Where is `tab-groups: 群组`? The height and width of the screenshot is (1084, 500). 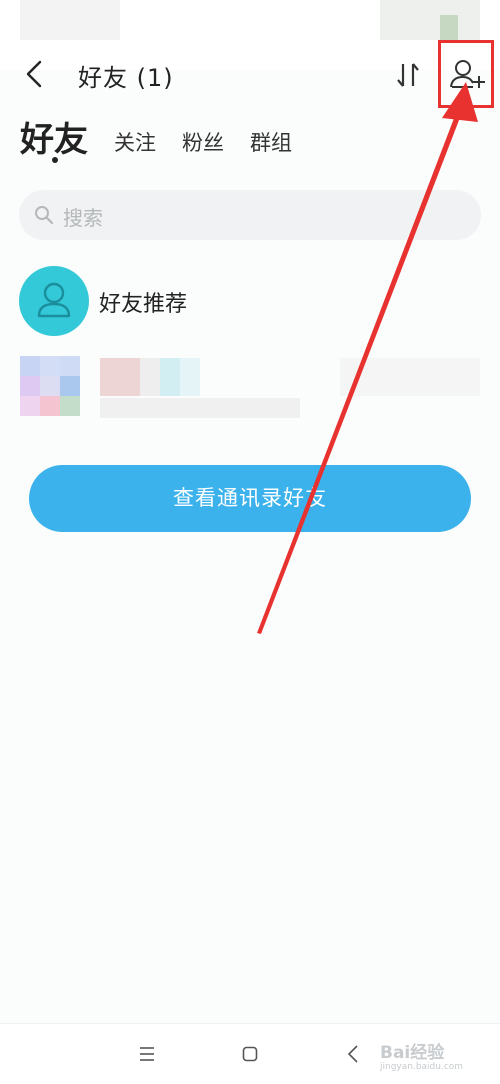
tab-groups: 群组 is located at coordinates (271, 142).